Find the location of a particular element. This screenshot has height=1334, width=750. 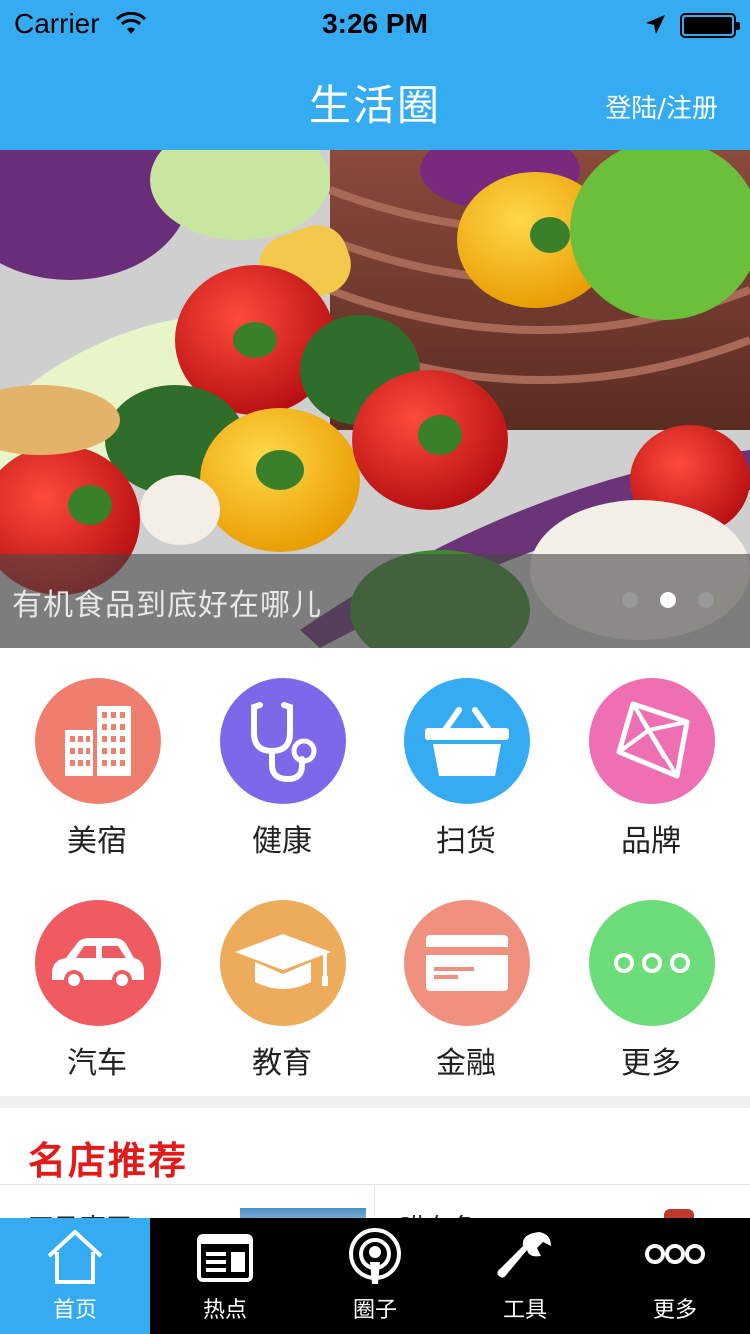

tab-circle: 圈子 is located at coordinates (375, 1276).